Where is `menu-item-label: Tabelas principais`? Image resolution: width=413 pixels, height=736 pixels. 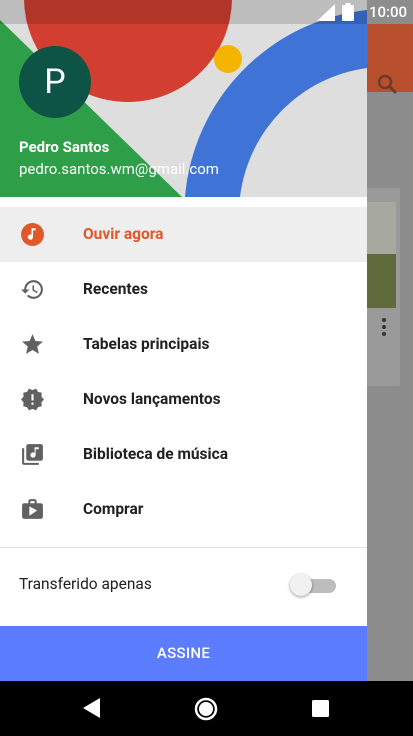 menu-item-label: Tabelas principais is located at coordinates (146, 344).